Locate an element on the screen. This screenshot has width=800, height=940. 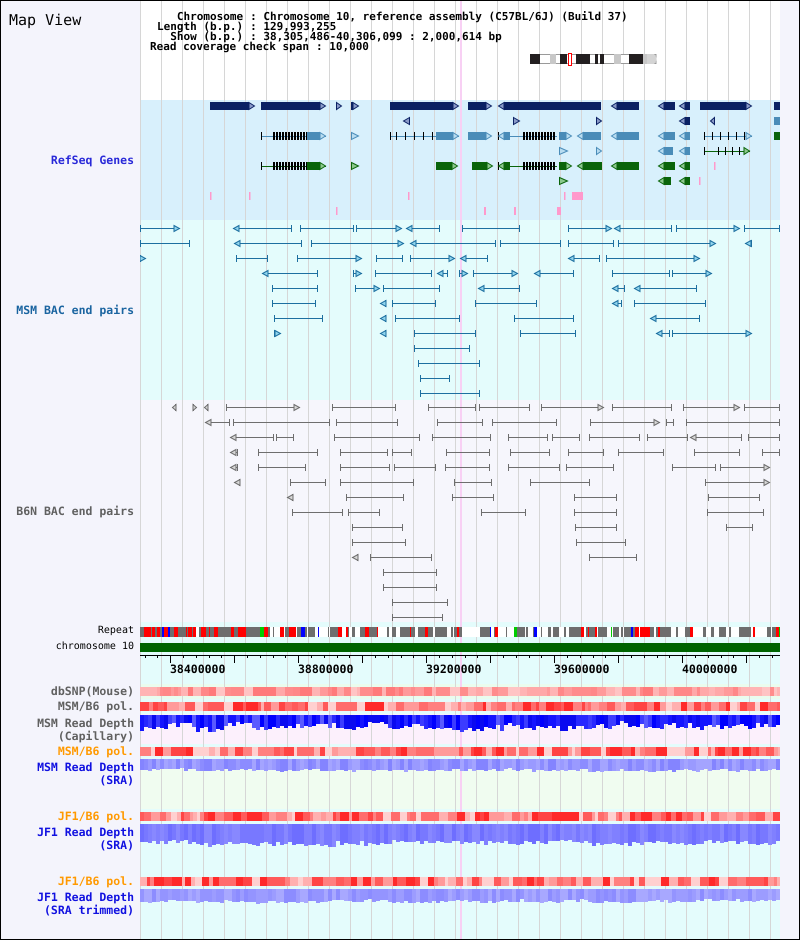
info-label: Read coverage check span is located at coordinates (229, 47).